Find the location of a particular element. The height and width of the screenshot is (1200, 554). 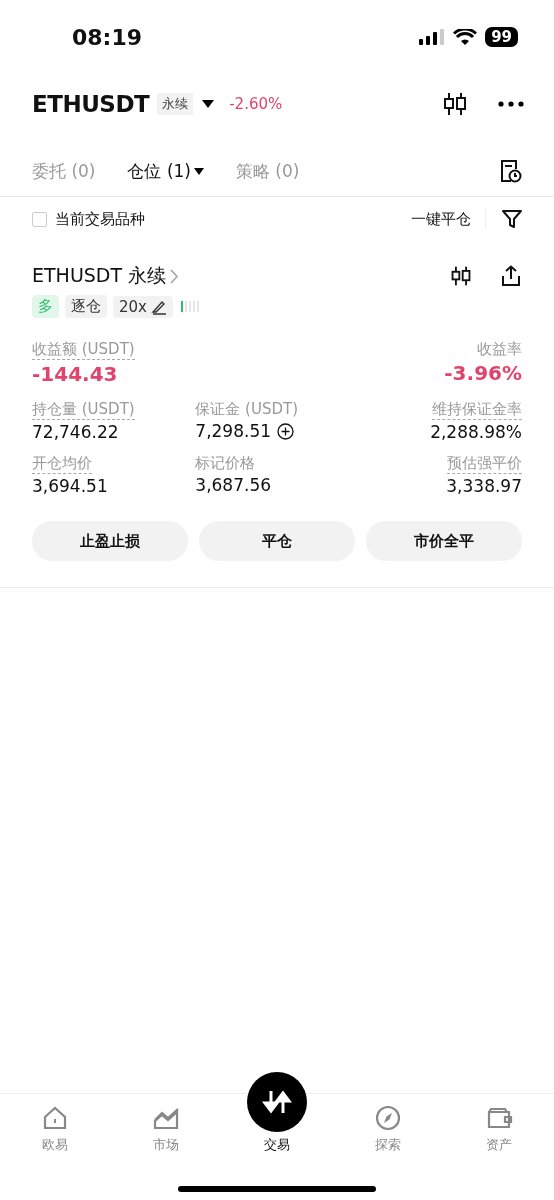

nav-tab: 交易 is located at coordinates (277, 1121).